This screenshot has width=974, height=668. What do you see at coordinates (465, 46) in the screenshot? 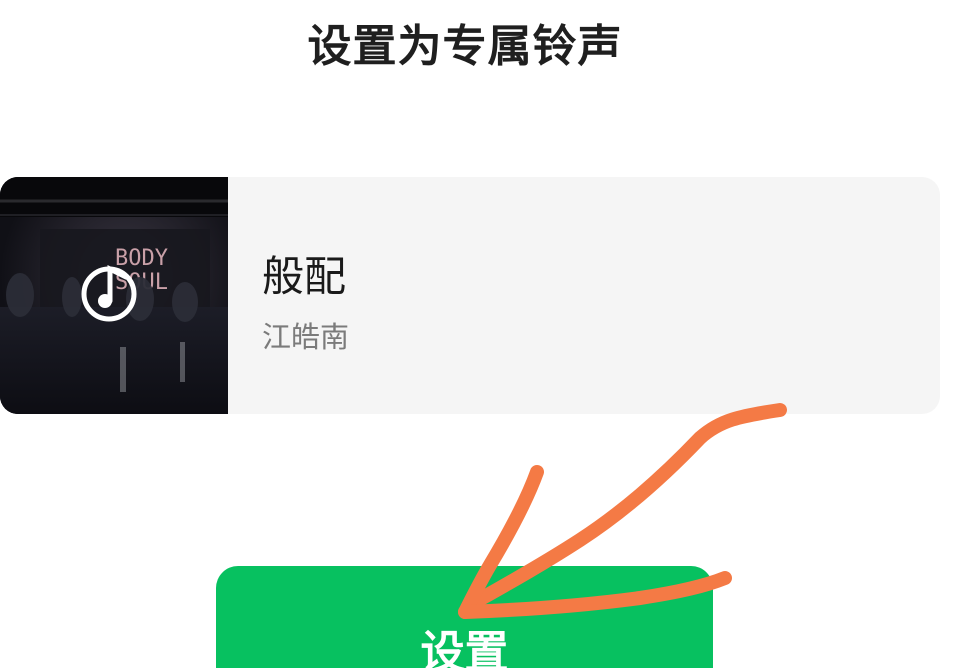
I see `page-title: 设置为专属铃声` at bounding box center [465, 46].